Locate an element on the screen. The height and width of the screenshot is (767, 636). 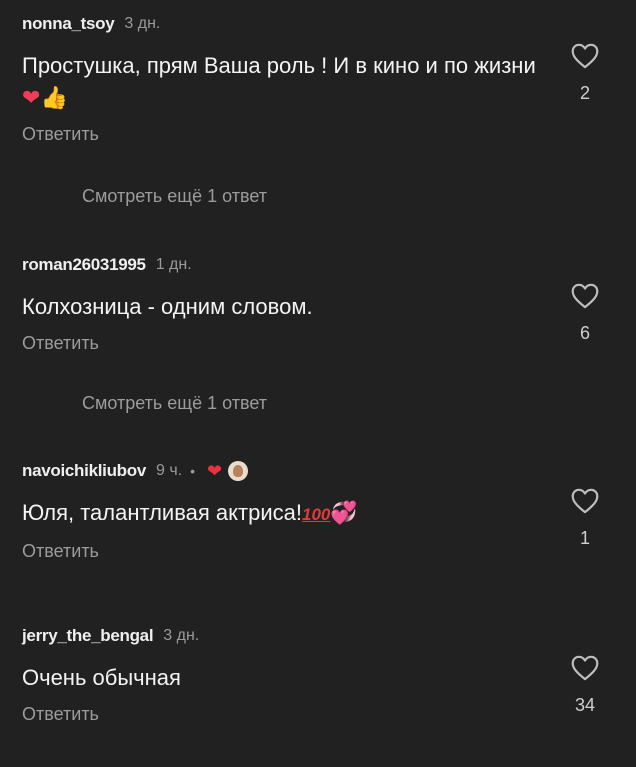
like-control: 2 is located at coordinates (585, 73).